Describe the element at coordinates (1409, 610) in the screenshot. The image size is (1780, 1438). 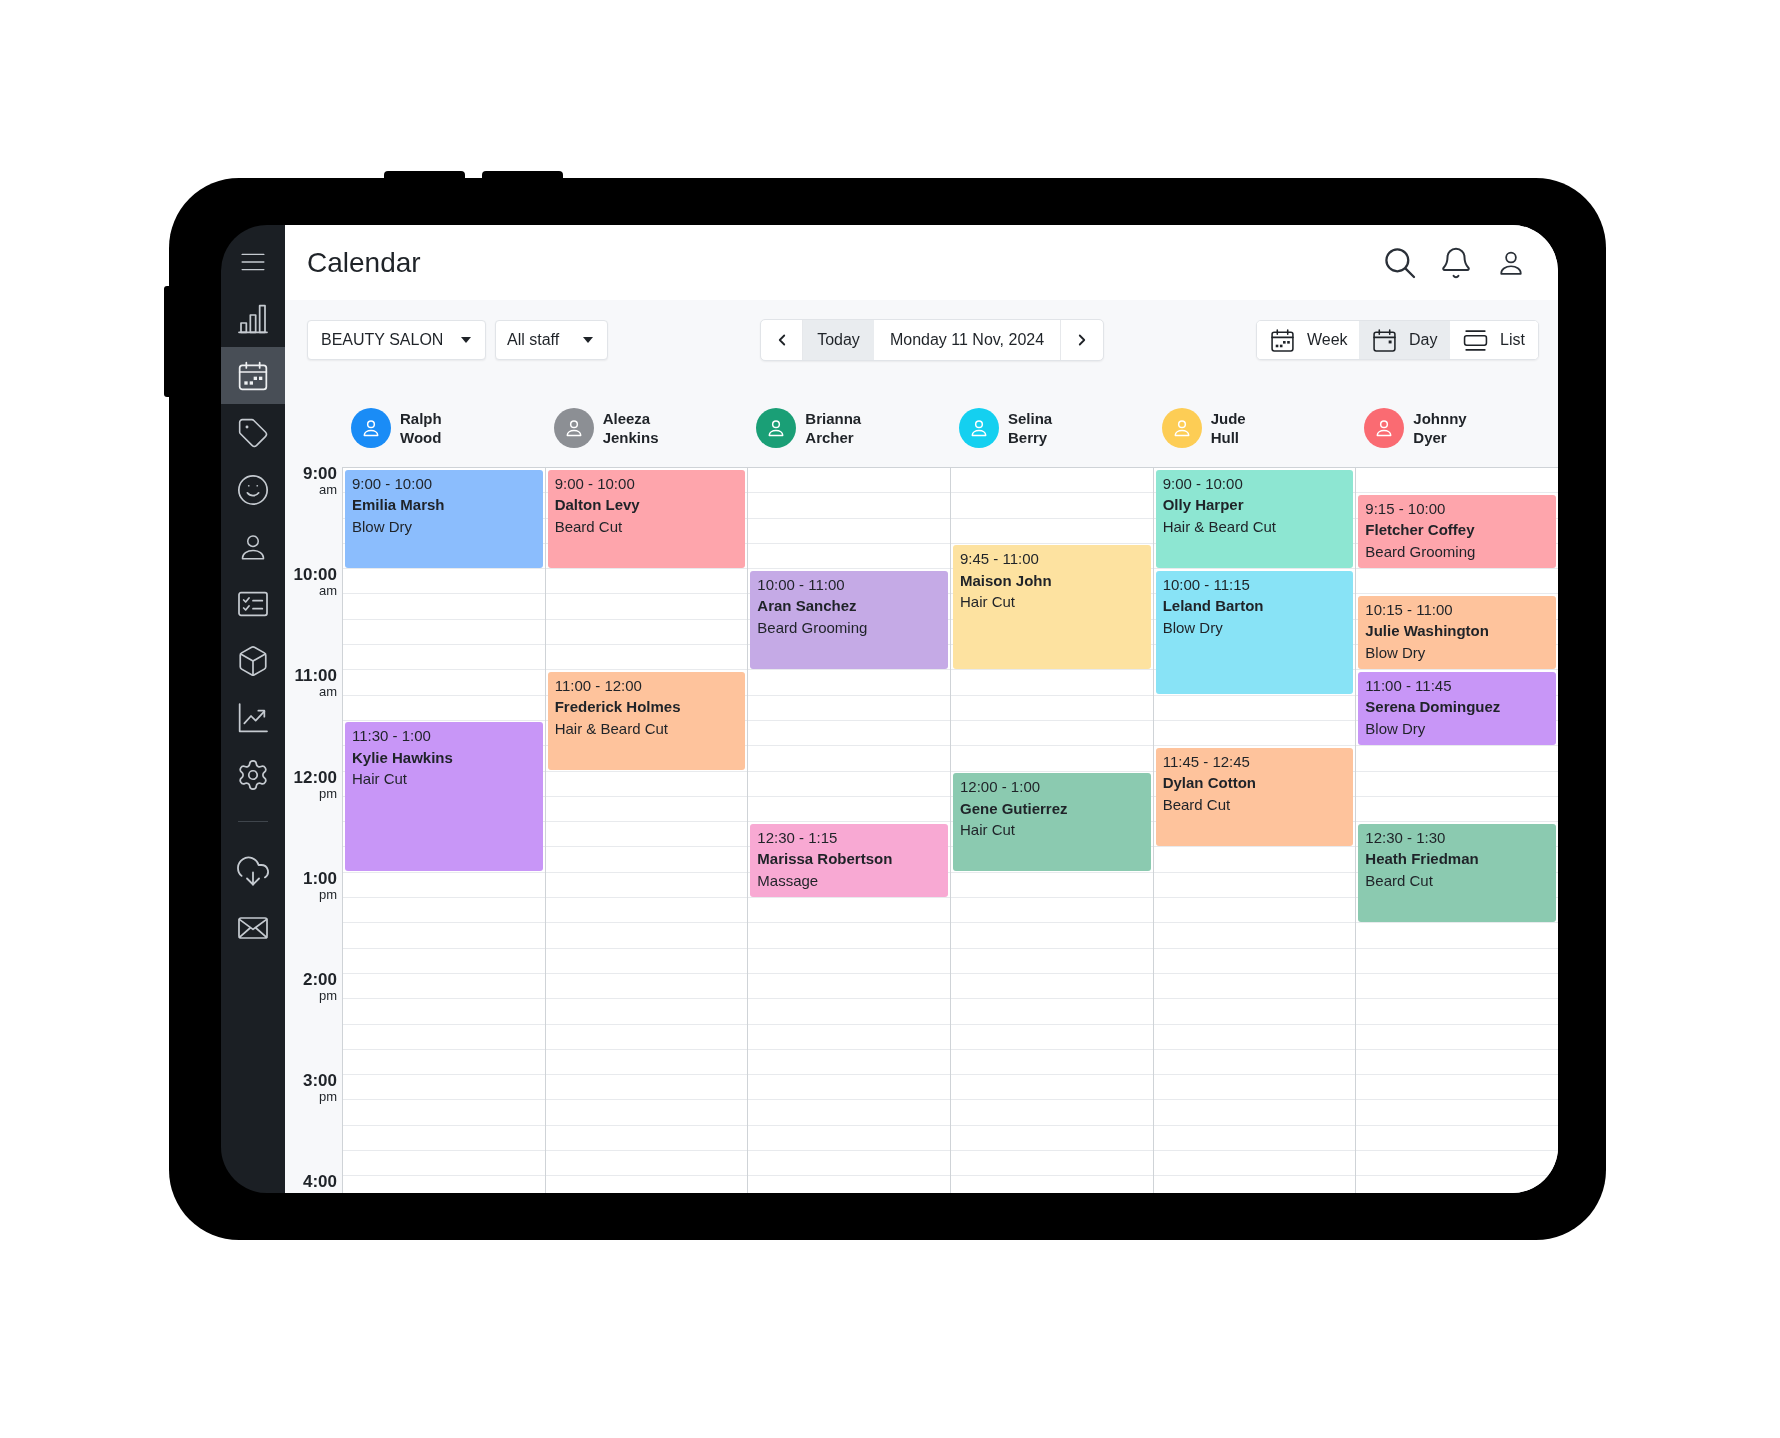
I see `appointment-time: 10:15 - 11:00` at that location.